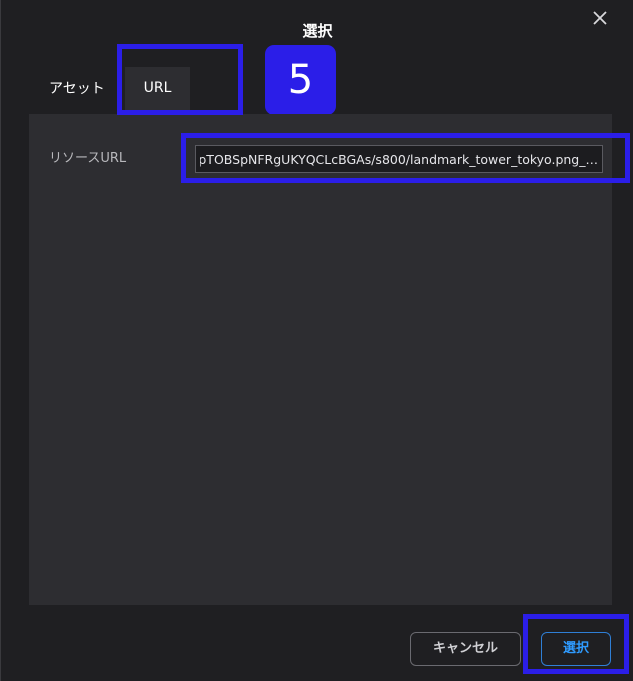  Describe the element at coordinates (157, 88) in the screenshot. I see `tab-url: URL` at that location.